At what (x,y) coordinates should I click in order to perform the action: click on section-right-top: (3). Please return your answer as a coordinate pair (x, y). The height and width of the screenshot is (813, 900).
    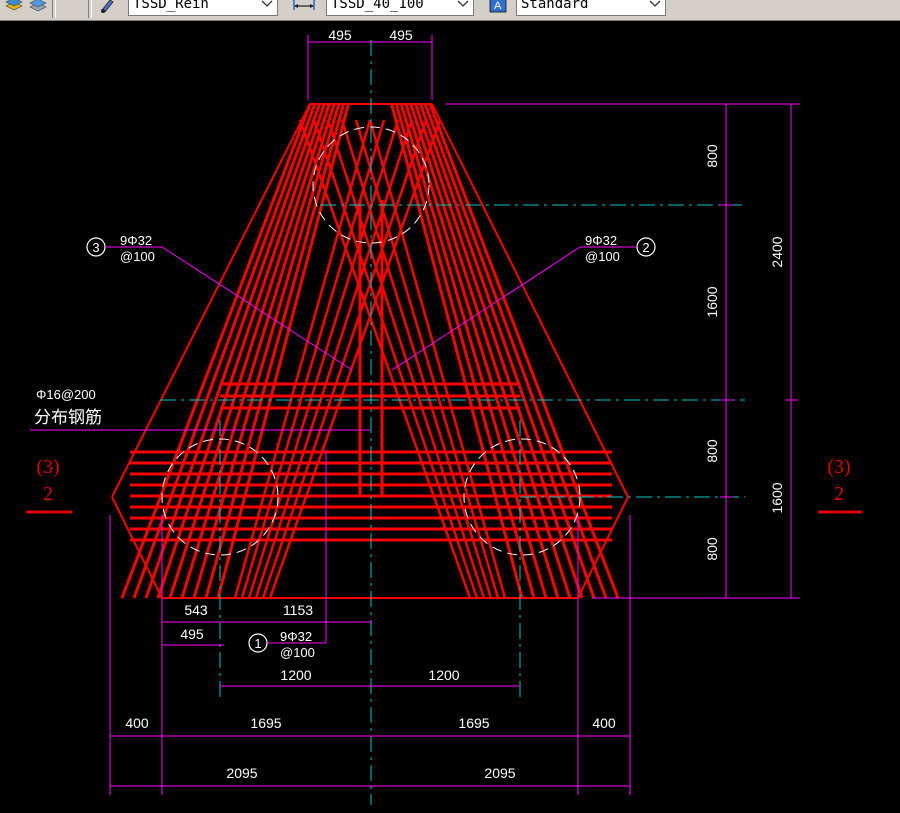
    Looking at the image, I should click on (838, 467).